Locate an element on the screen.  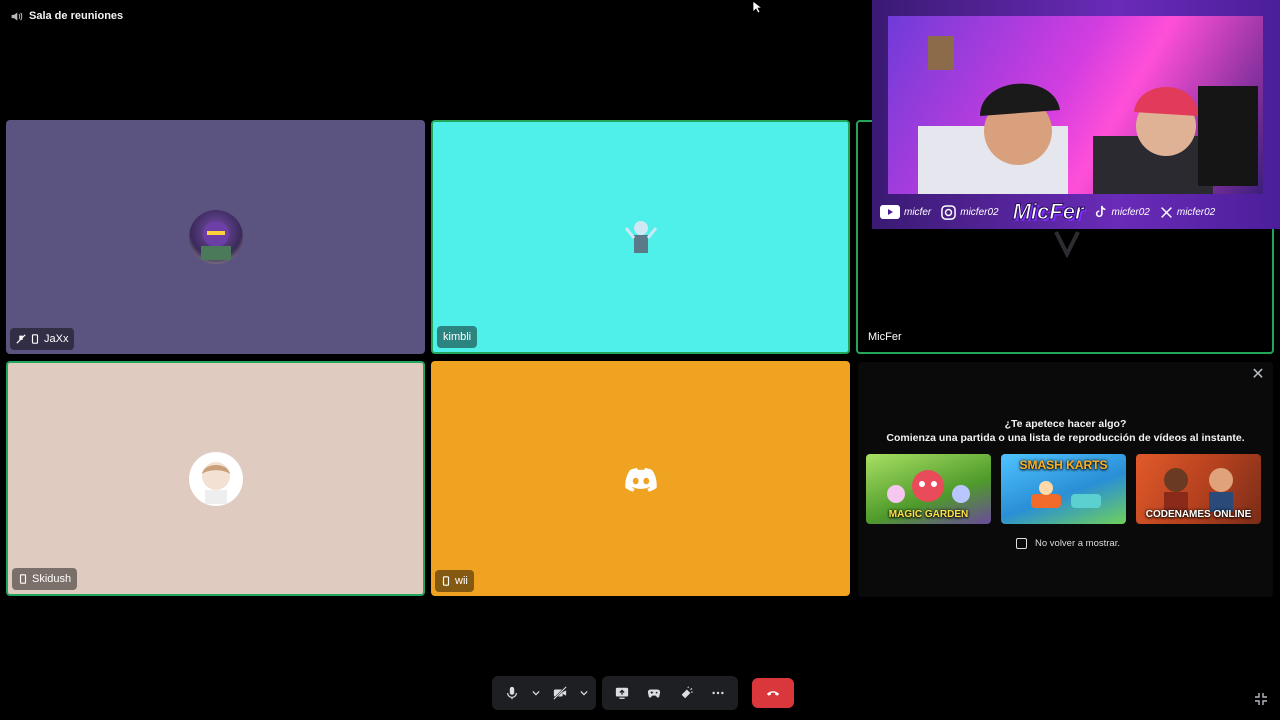
channel-name: Sala de reuniones is located at coordinates (76, 16).